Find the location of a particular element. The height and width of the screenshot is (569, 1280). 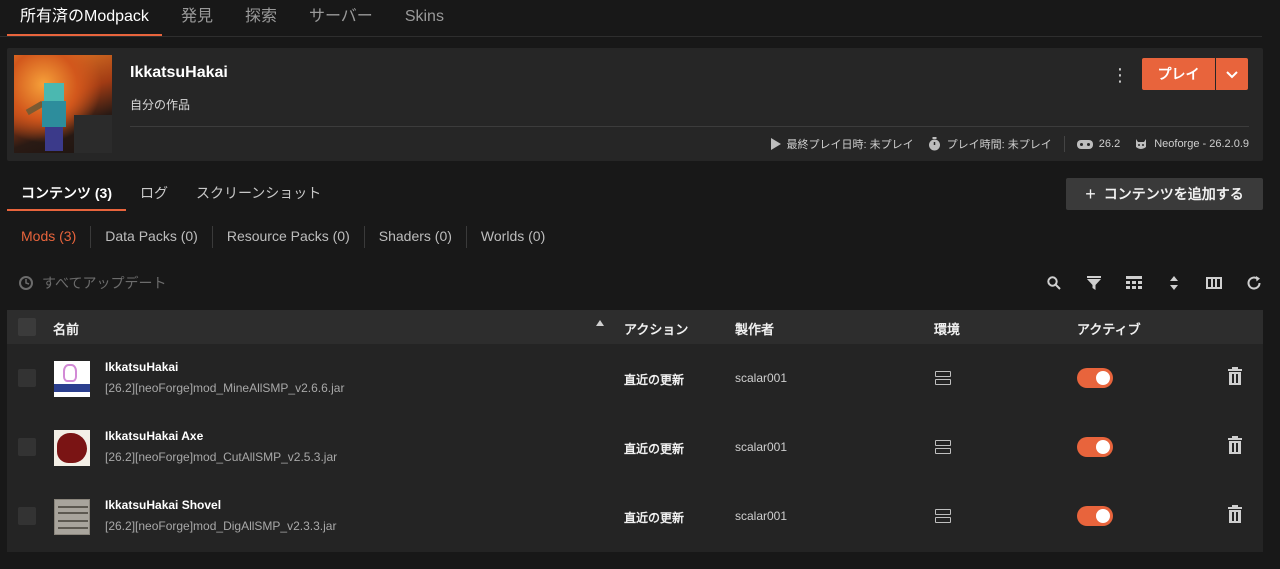

chevron-down-icon is located at coordinates (1232, 75).